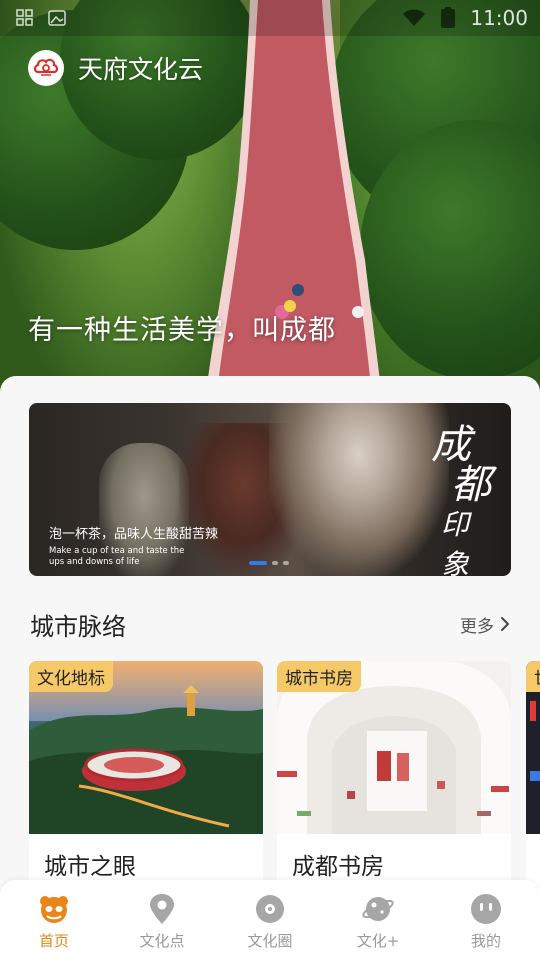 Image resolution: width=540 pixels, height=960 pixels. I want to click on card-category-badge: 世, so click(533, 676).